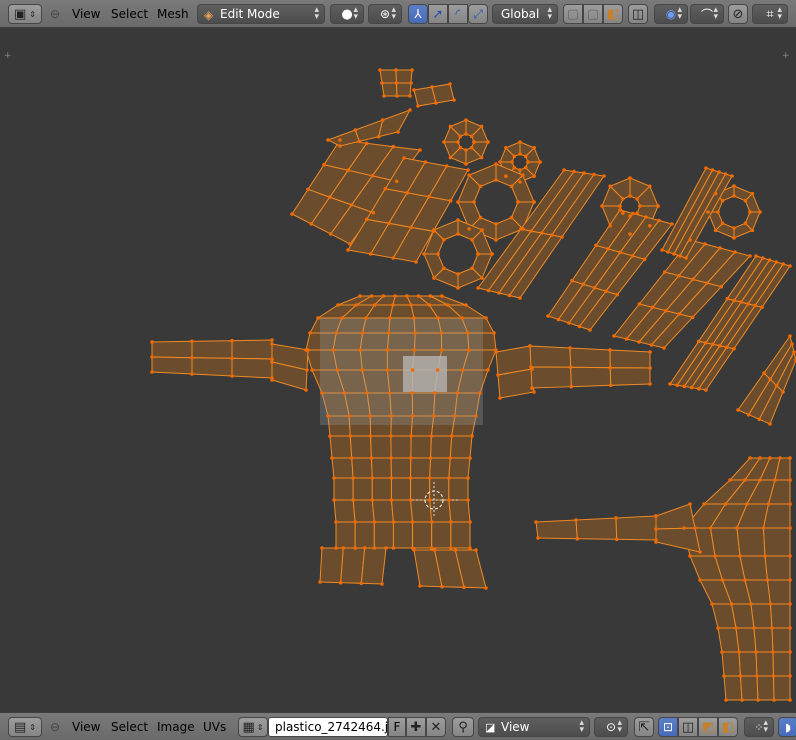  I want to click on falloff-dropdown: ⌒ ▴ ▾, so click(707, 14).